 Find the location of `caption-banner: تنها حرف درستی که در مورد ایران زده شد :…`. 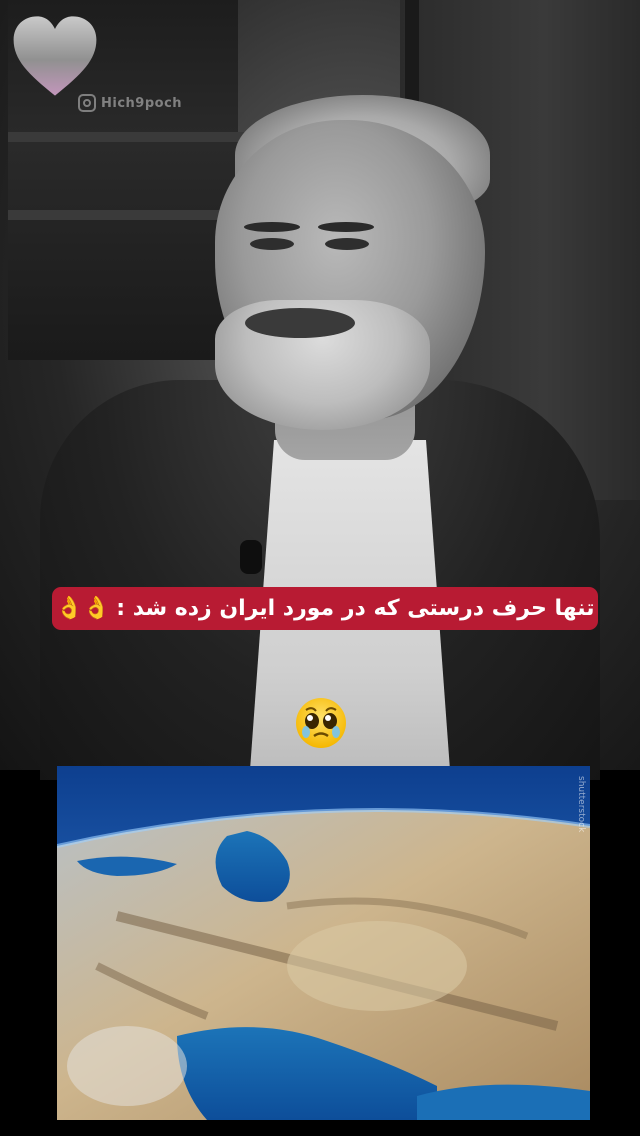

caption-banner: تنها حرف درستی که در مورد ایران زده شد :… is located at coordinates (325, 608).